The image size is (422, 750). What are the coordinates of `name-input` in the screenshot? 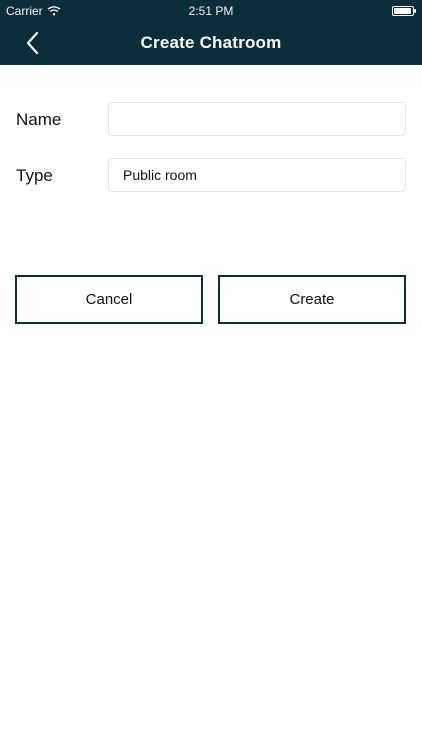 It's located at (257, 119).